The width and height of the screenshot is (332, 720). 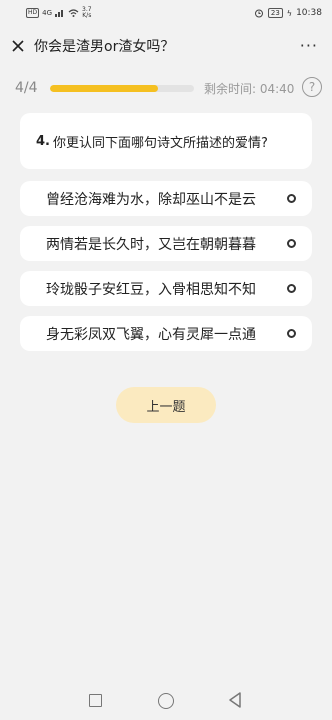 What do you see at coordinates (309, 45) in the screenshot?
I see `more-button: ···` at bounding box center [309, 45].